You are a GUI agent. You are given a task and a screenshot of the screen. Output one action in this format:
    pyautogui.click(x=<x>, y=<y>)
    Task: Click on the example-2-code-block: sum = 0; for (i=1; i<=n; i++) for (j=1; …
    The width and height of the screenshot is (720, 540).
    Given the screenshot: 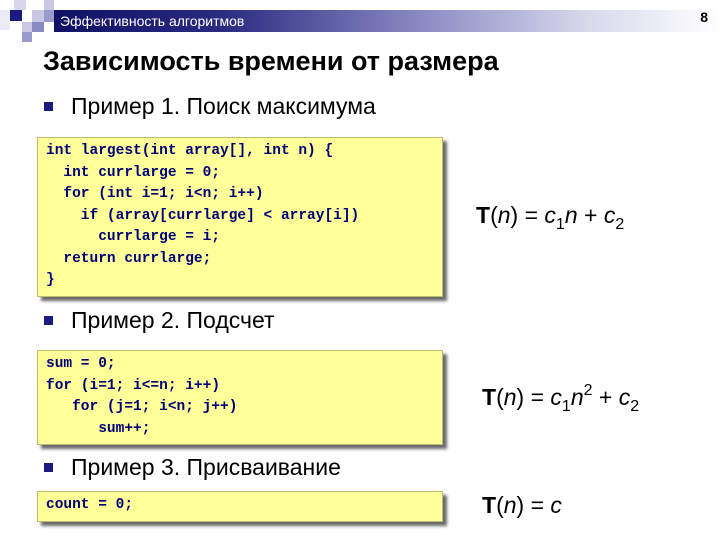 What is the action you would take?
    pyautogui.click(x=240, y=397)
    